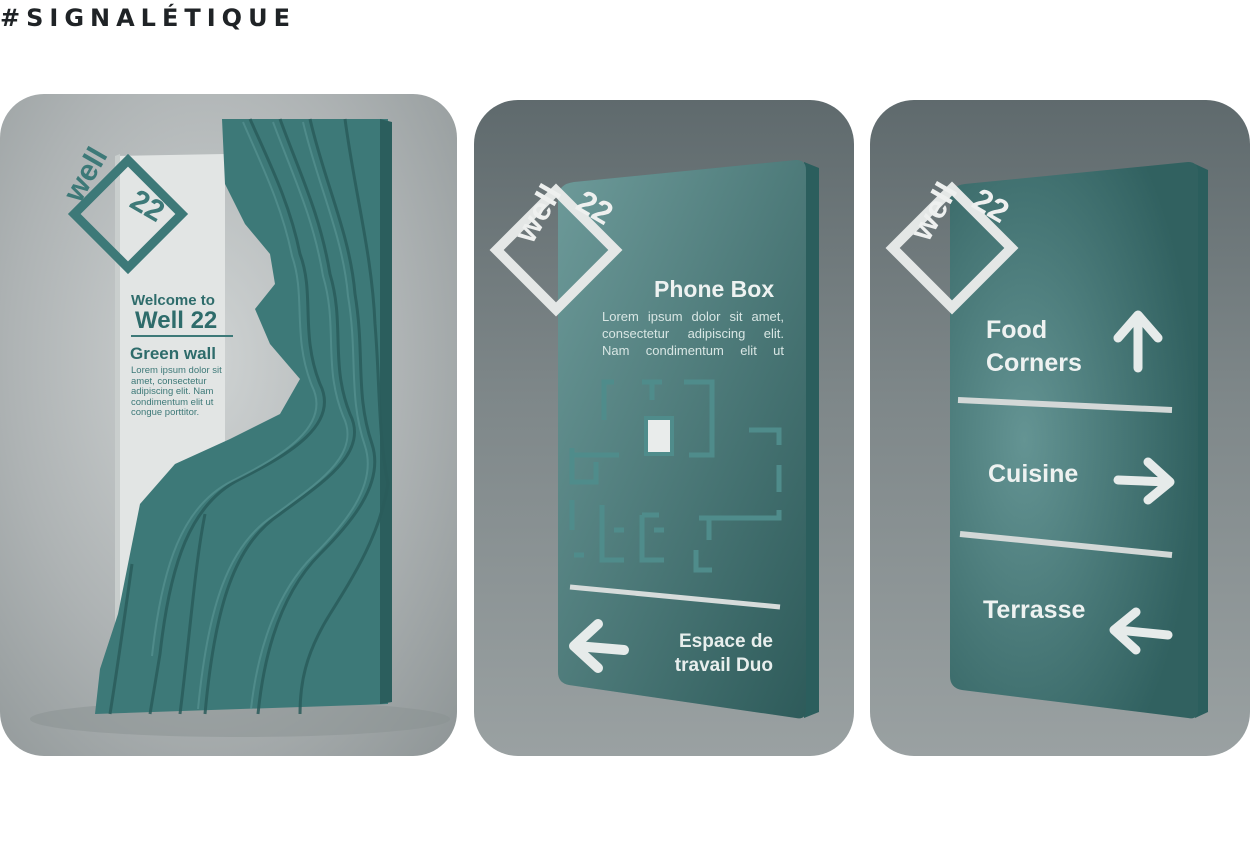  I want to click on sign-title: Phone Box, so click(714, 289).